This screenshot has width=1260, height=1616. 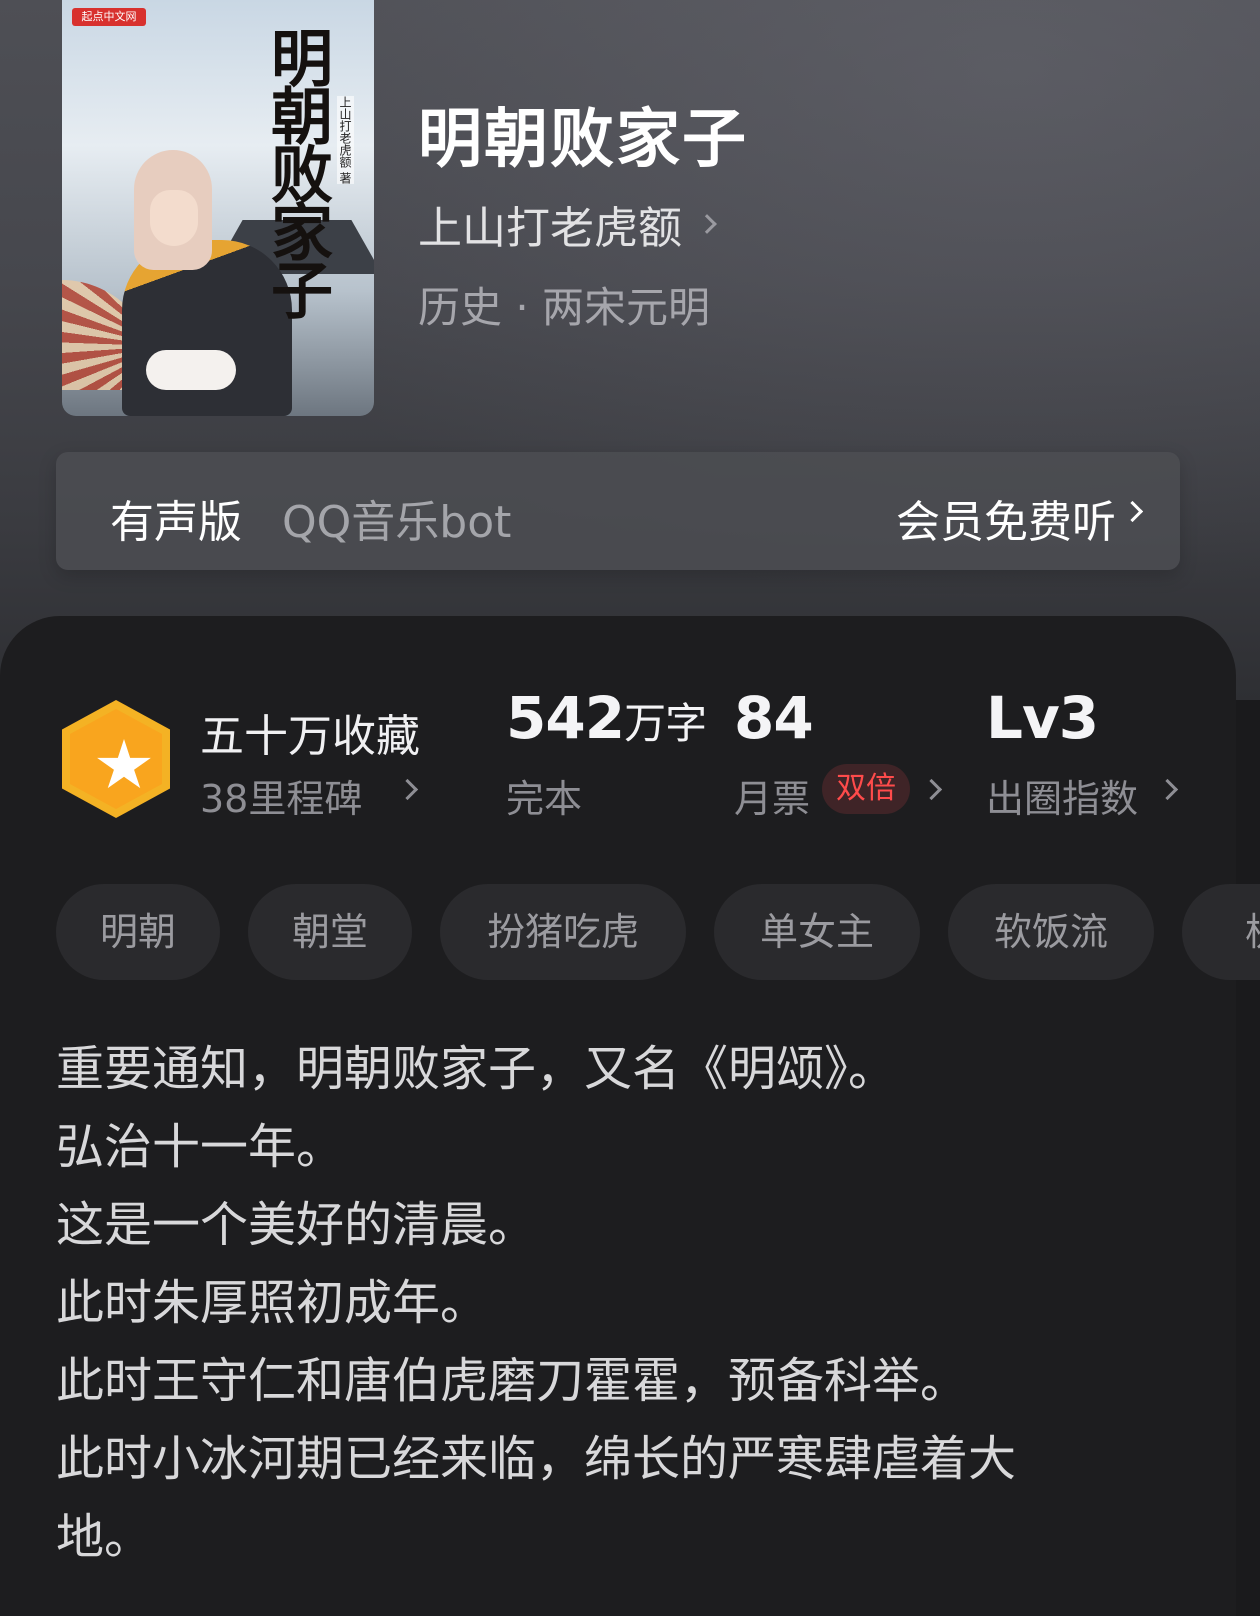 What do you see at coordinates (200, 1147) in the screenshot?
I see `description-line: 弘治十一年。` at bounding box center [200, 1147].